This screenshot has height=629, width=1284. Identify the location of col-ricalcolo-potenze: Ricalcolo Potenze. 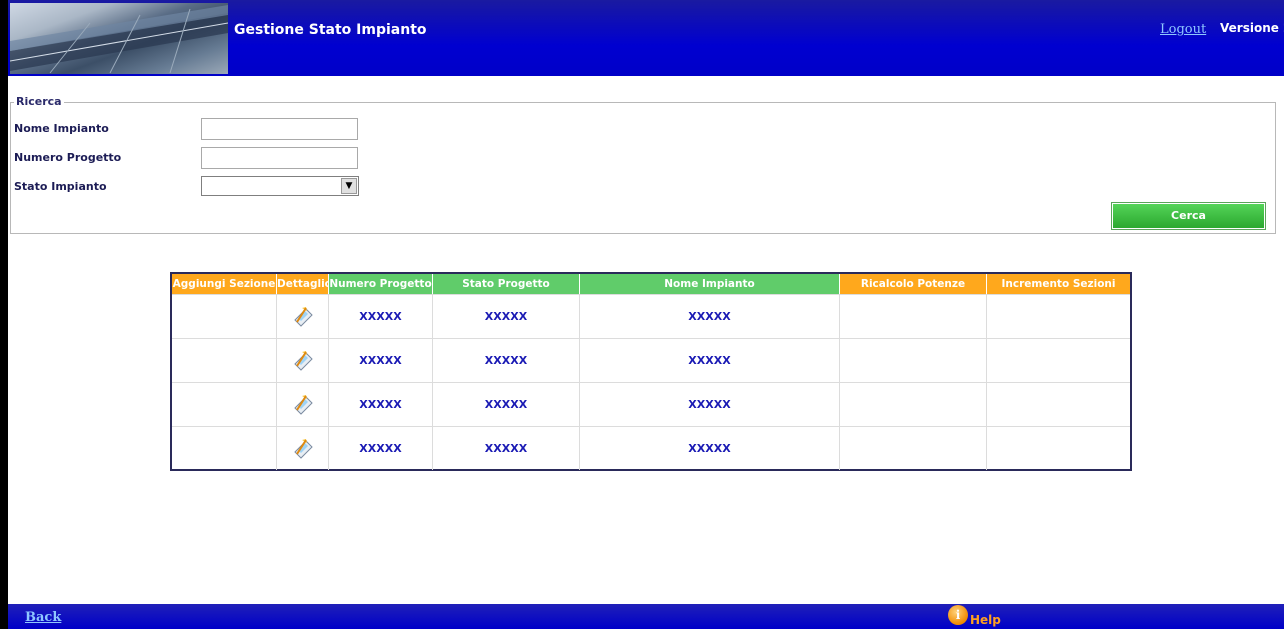
(913, 284).